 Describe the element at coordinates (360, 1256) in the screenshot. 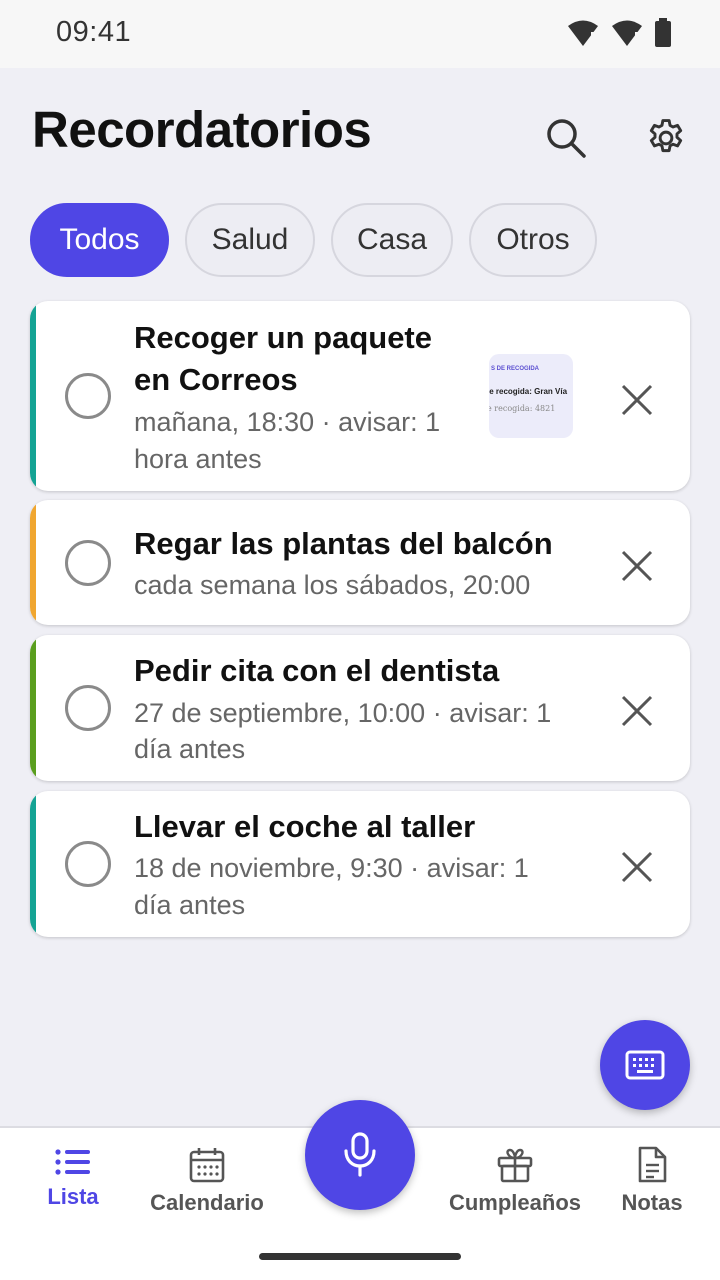

I see `home-indicator` at that location.